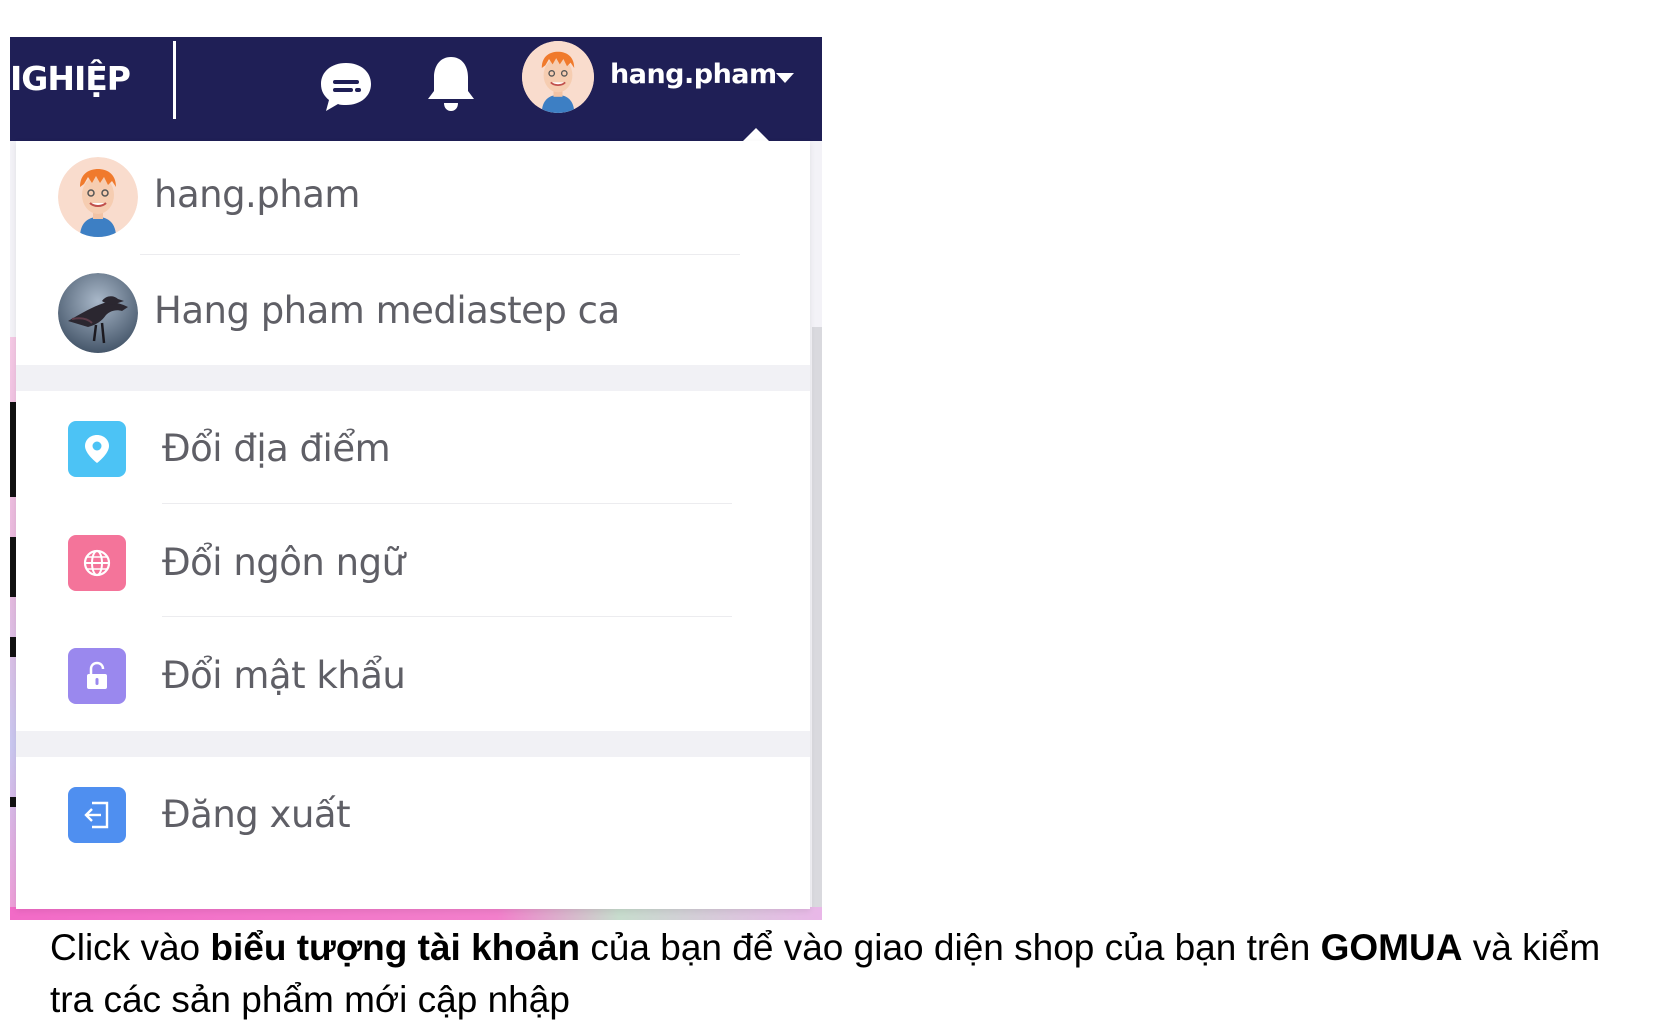 This screenshot has height=1026, width=1654. What do you see at coordinates (451, 83) in the screenshot?
I see `bell-icon` at bounding box center [451, 83].